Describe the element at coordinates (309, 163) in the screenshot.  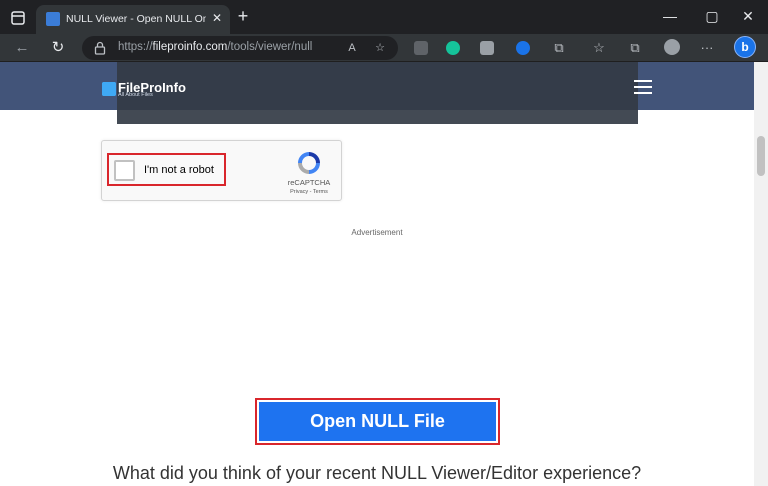
I see `recaptcha-logo-icon` at that location.